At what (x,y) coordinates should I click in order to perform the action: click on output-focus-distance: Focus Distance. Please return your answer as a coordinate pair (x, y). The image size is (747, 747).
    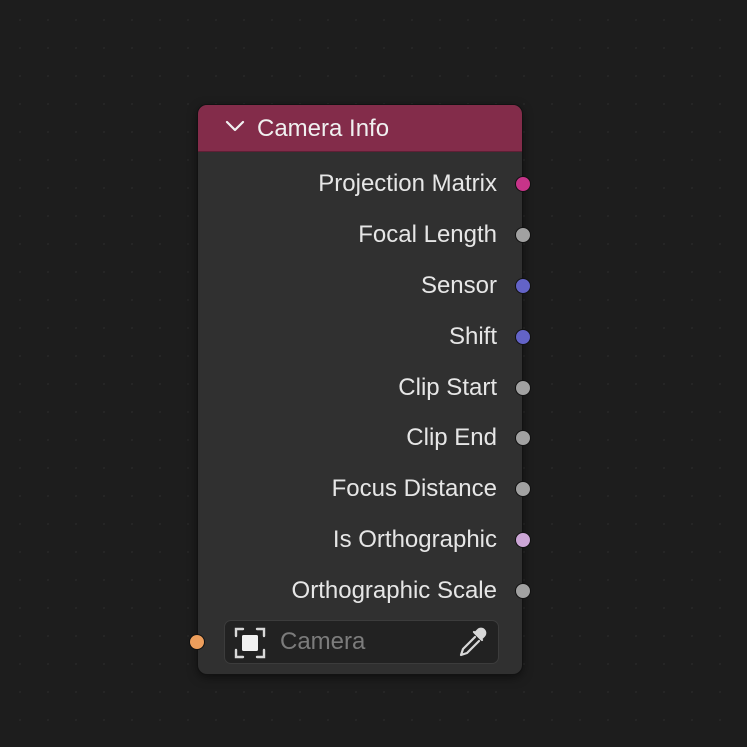
    Looking at the image, I should click on (364, 489).